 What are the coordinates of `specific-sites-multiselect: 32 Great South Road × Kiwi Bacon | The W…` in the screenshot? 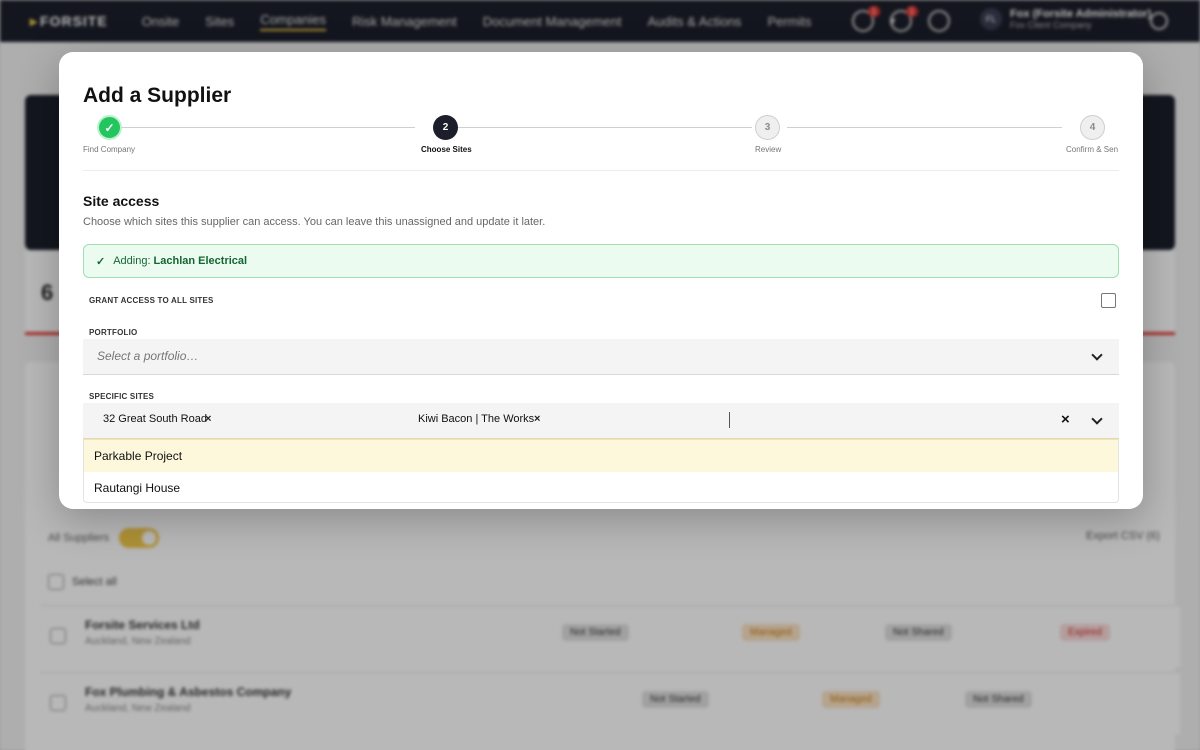 It's located at (601, 421).